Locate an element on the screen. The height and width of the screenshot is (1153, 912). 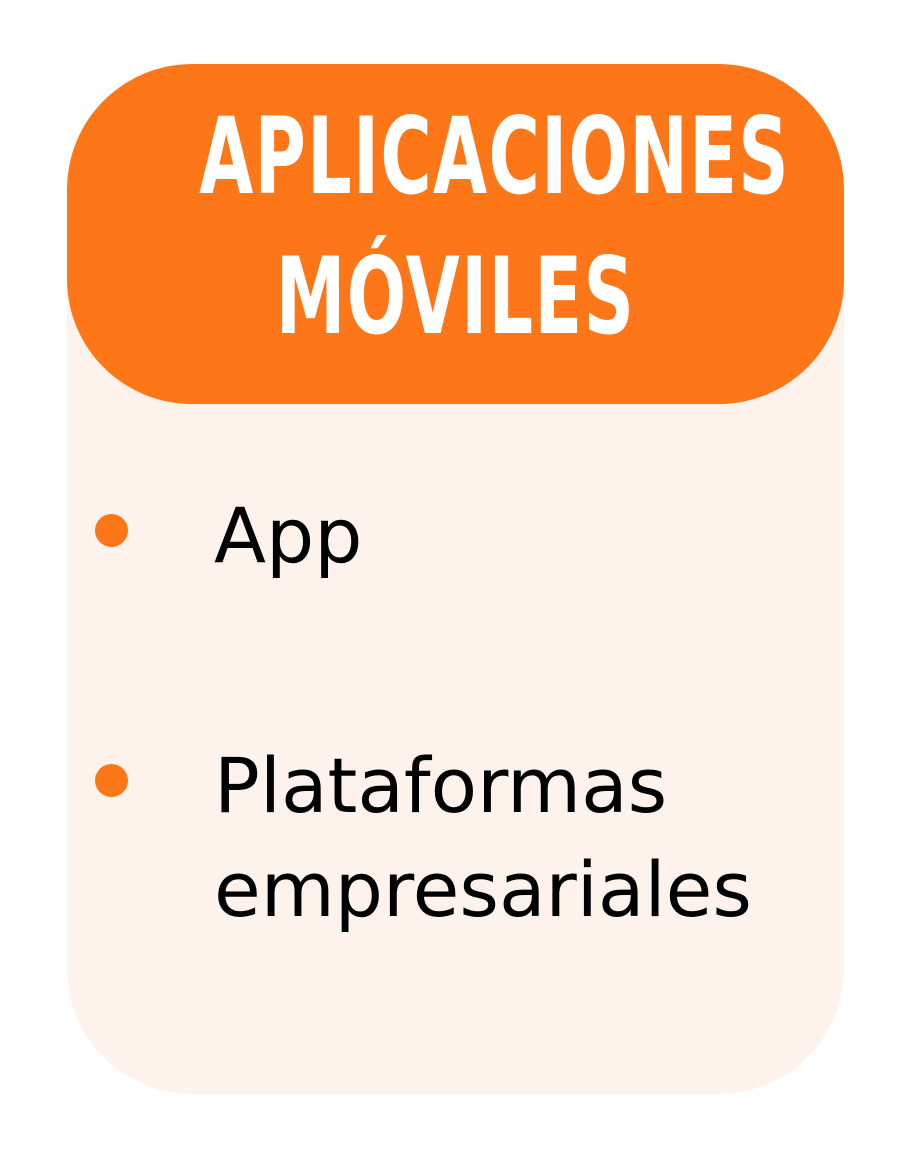
list-item-label: Plataformas empresariales is located at coordinates (483, 837).